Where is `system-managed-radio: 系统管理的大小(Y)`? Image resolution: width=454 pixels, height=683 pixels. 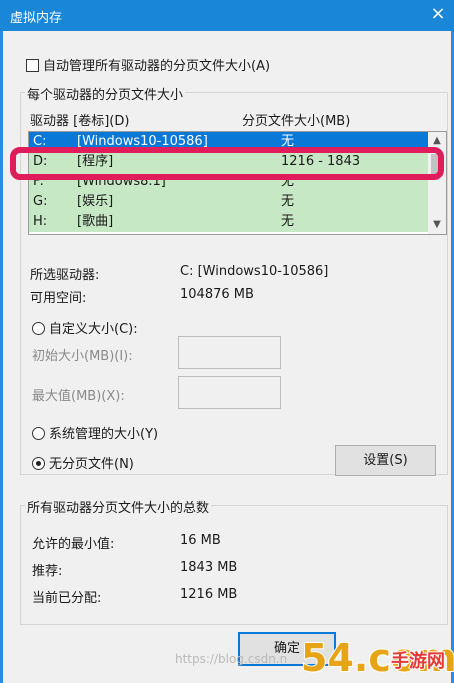 system-managed-radio: 系统管理的大小(Y) is located at coordinates (95, 432).